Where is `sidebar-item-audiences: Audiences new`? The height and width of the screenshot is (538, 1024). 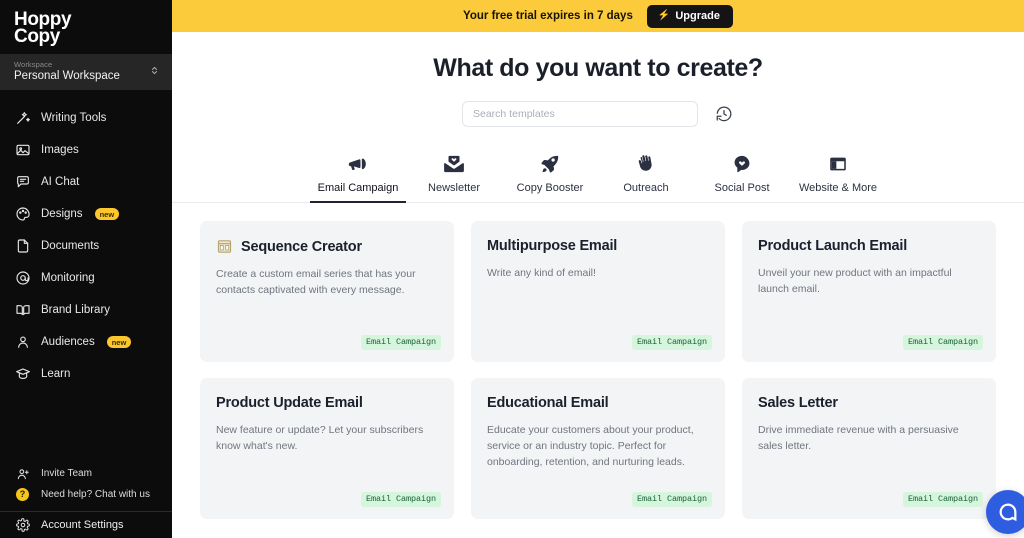 sidebar-item-audiences: Audiences new is located at coordinates (86, 342).